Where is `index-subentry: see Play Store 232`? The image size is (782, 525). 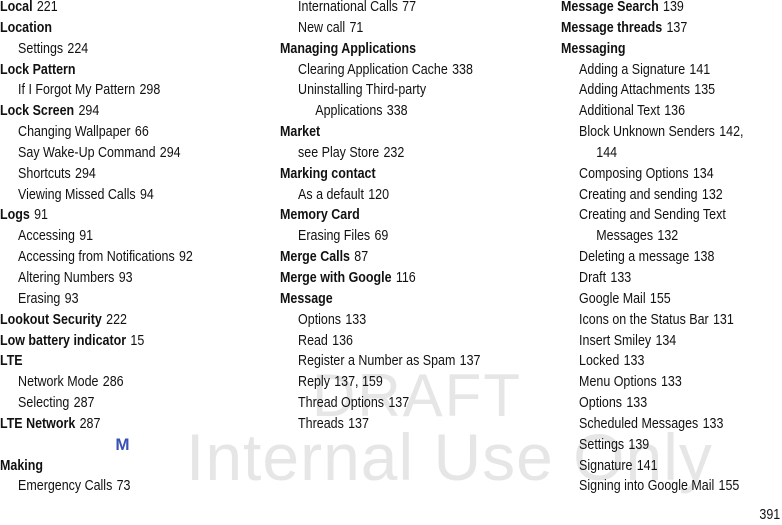 index-subentry: see Play Store 232 is located at coordinates (396, 153).